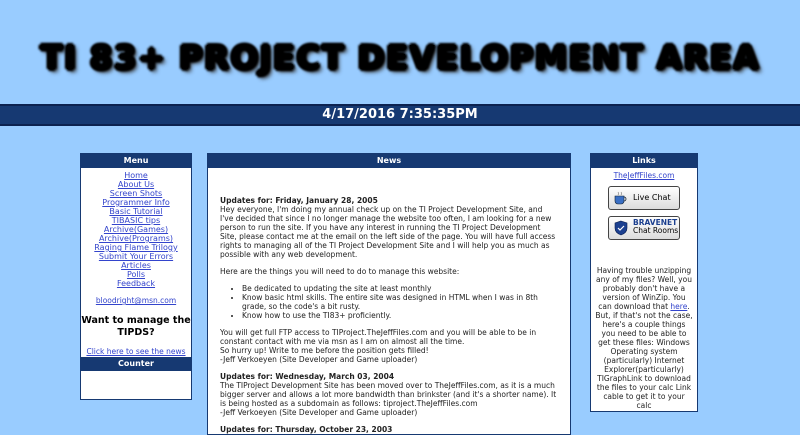 The height and width of the screenshot is (435, 800). I want to click on update-2-header: Updates for: Wednesday, March 03, 2004, so click(389, 376).